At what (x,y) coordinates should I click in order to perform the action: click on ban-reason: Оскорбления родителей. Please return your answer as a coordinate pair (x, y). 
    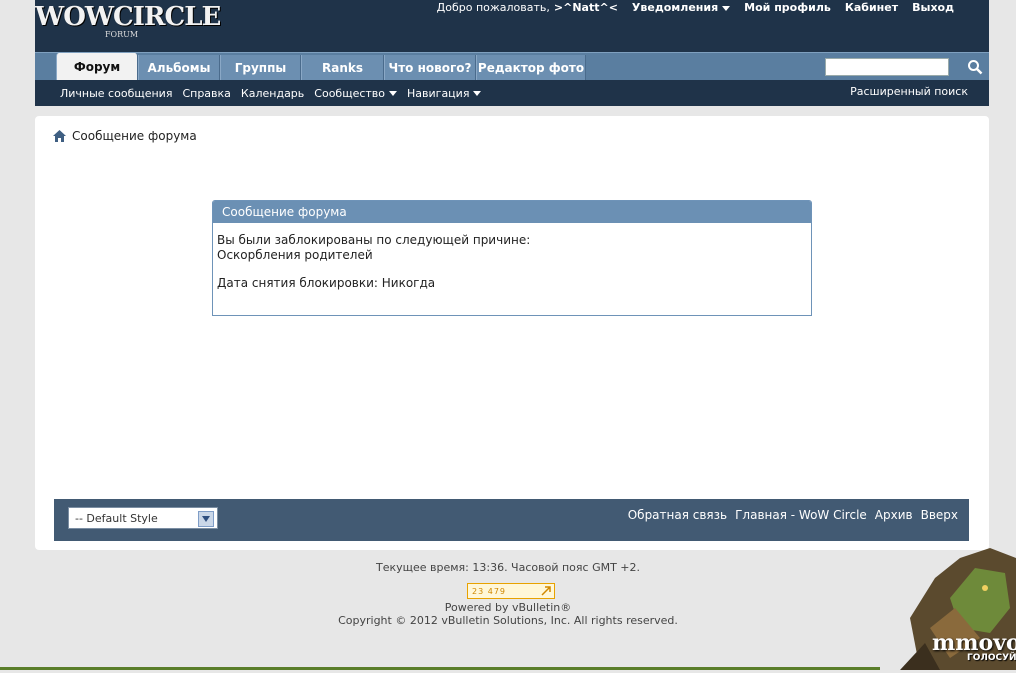
    Looking at the image, I should click on (295, 255).